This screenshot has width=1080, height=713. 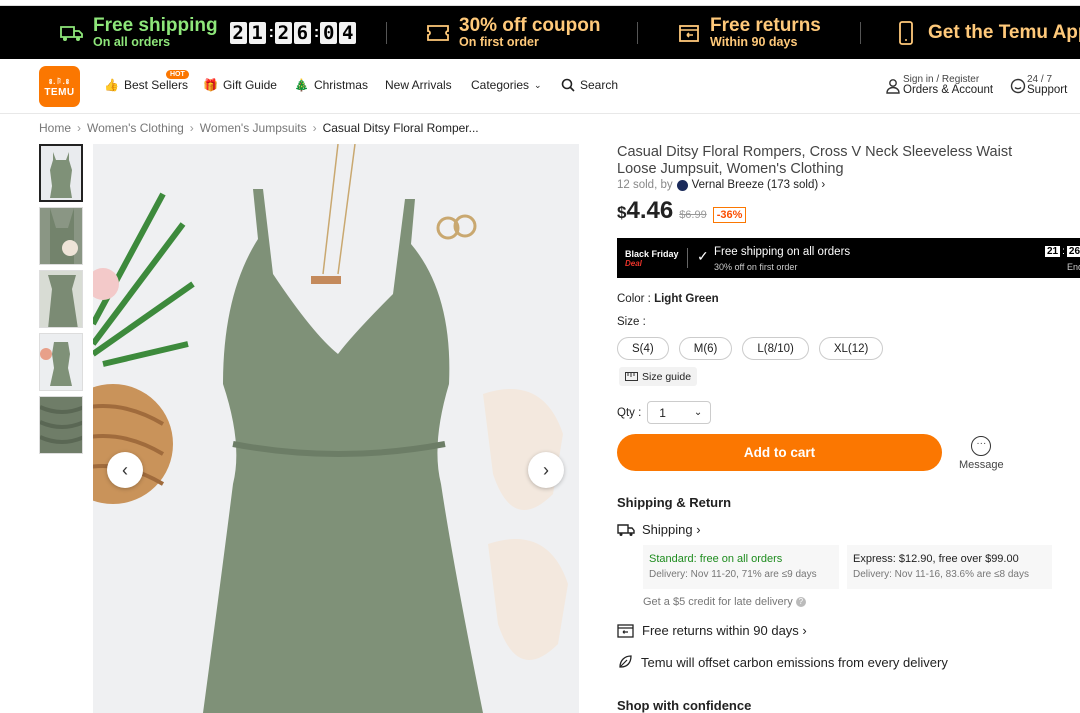 I want to click on size-option-m: M(6), so click(x=705, y=348).